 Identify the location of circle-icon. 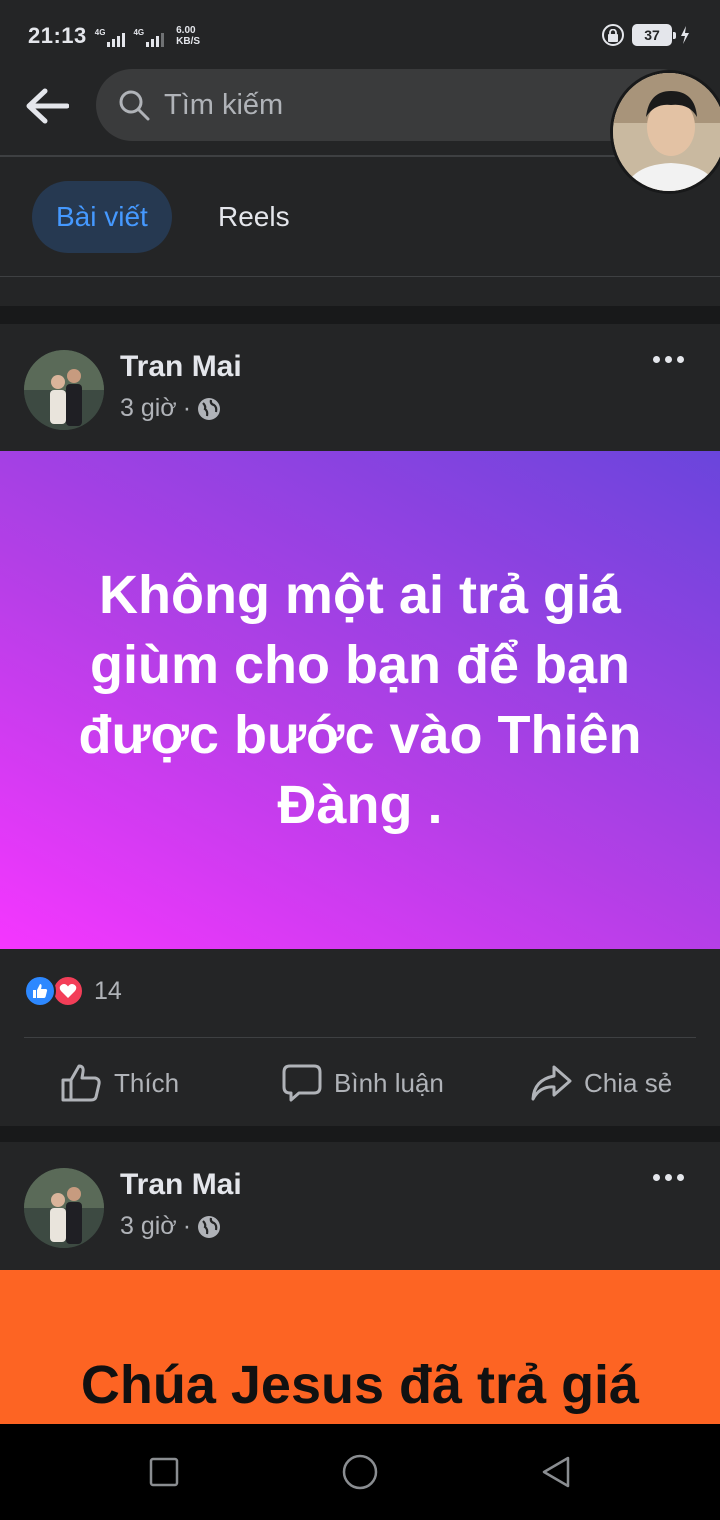
(360, 1472).